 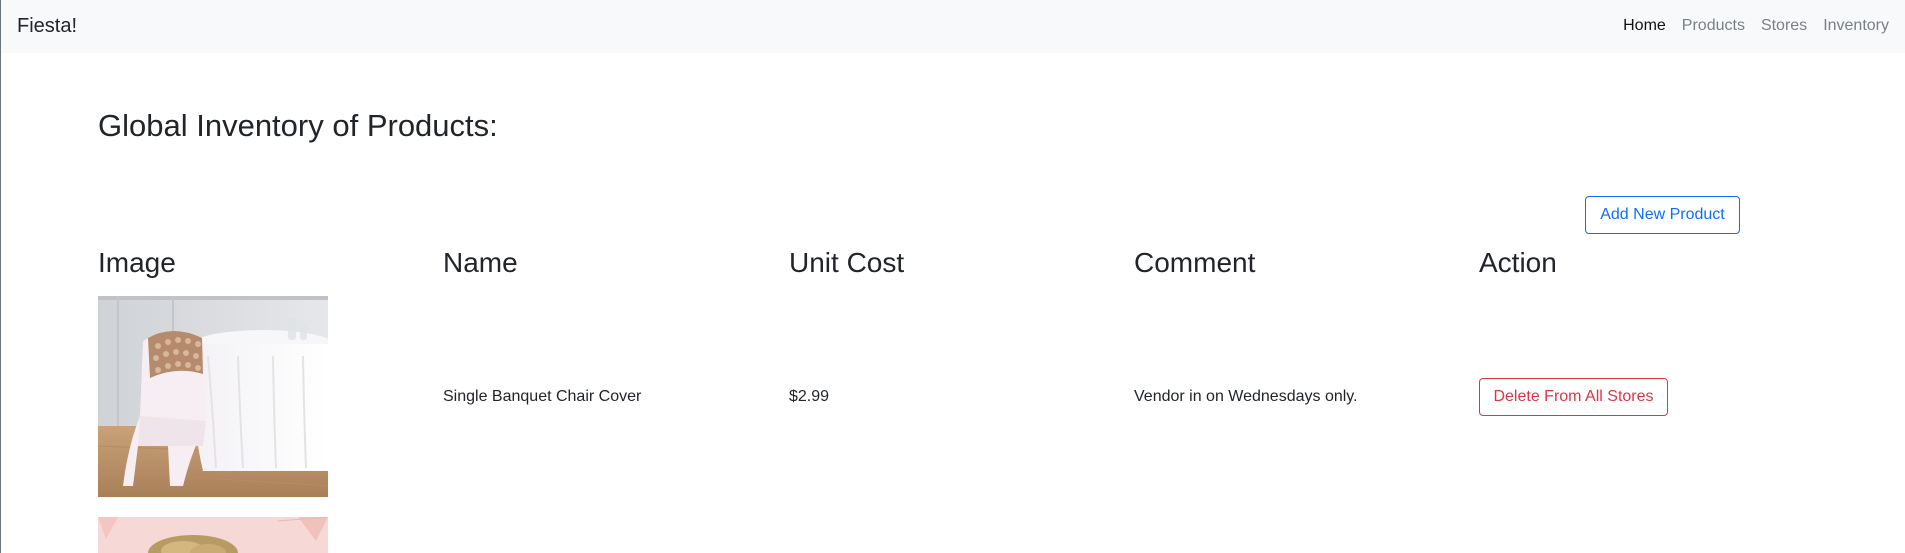 What do you see at coordinates (47, 26) in the screenshot?
I see `brand-link: Fiesta!` at bounding box center [47, 26].